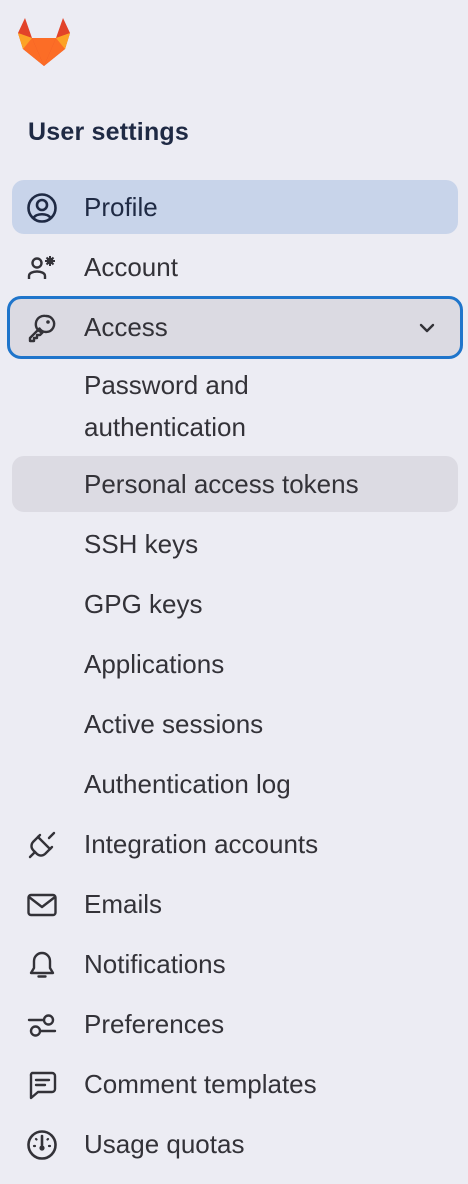 The height and width of the screenshot is (1184, 468). I want to click on sub-item-label-line1: Password and, so click(166, 385).